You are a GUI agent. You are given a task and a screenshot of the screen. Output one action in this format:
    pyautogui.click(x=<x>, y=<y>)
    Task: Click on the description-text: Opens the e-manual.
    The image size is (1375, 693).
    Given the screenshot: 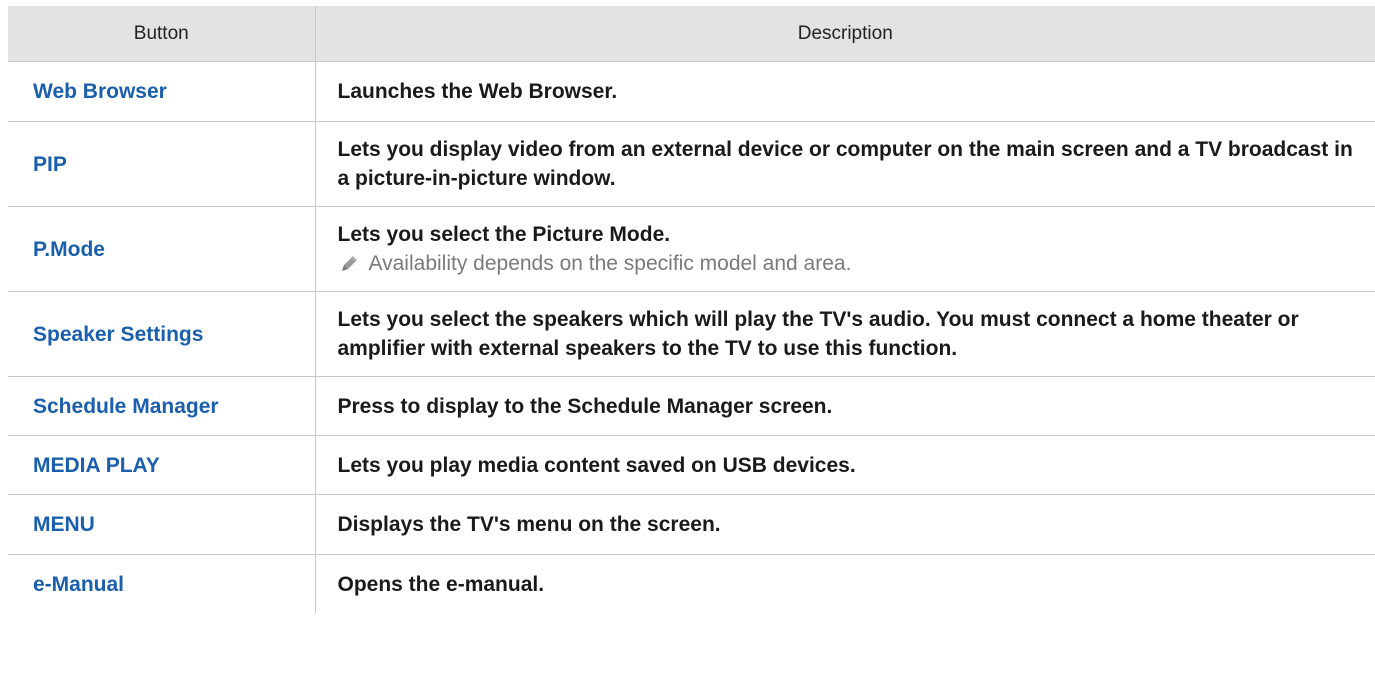 What is the action you would take?
    pyautogui.click(x=441, y=584)
    